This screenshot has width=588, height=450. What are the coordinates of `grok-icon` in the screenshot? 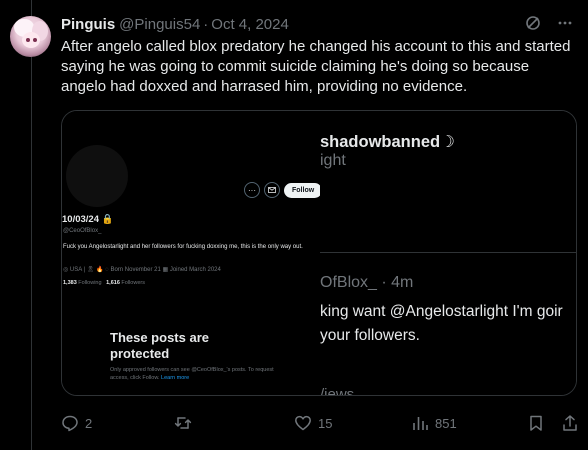 It's located at (533, 23).